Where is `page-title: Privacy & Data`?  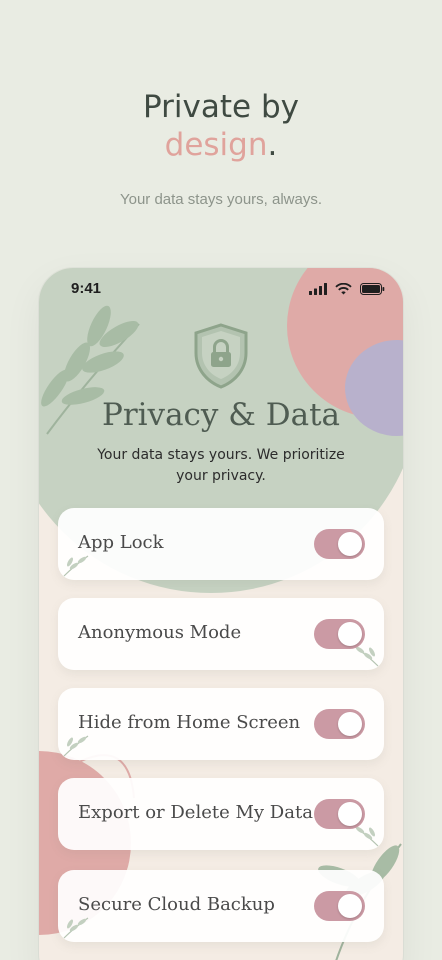 page-title: Privacy & Data is located at coordinates (221, 415).